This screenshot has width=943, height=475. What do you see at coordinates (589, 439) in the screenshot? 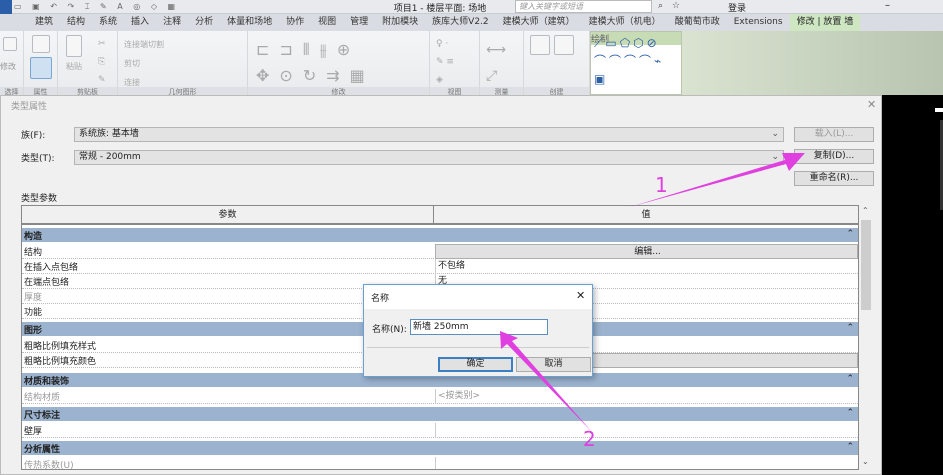
I see `annotation-label-2: 2` at bounding box center [589, 439].